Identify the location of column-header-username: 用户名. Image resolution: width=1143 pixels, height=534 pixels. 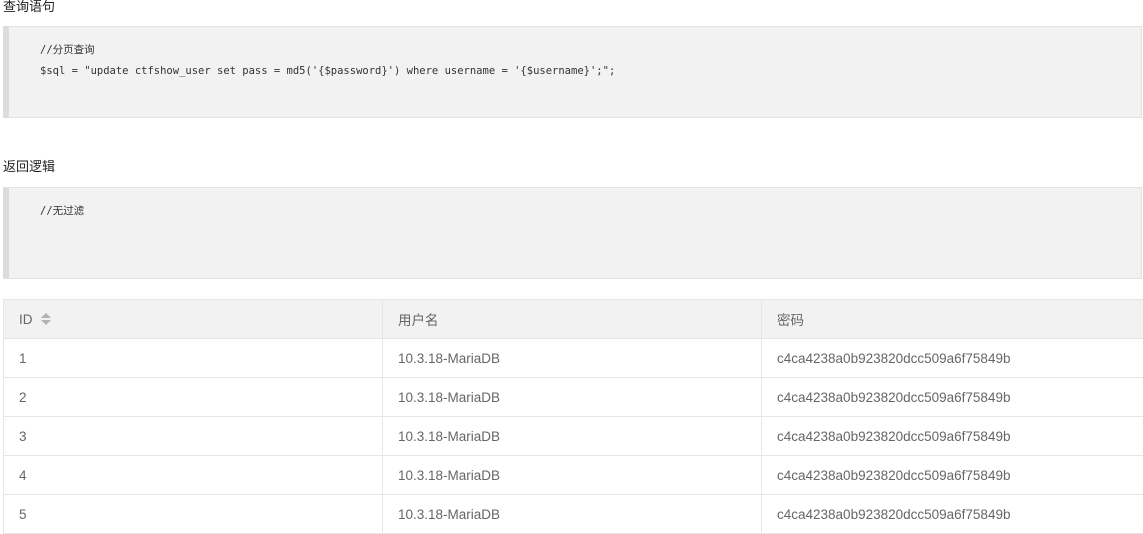
(572, 319).